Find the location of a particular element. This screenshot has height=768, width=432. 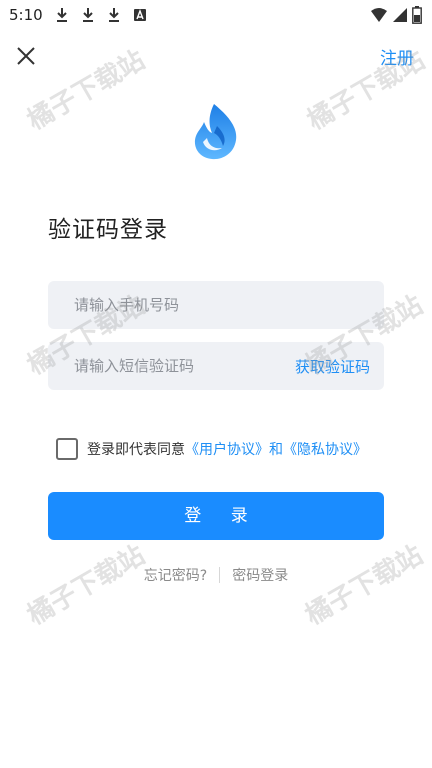

privacy-policy-link: 《隐私协议》 is located at coordinates (325, 450).